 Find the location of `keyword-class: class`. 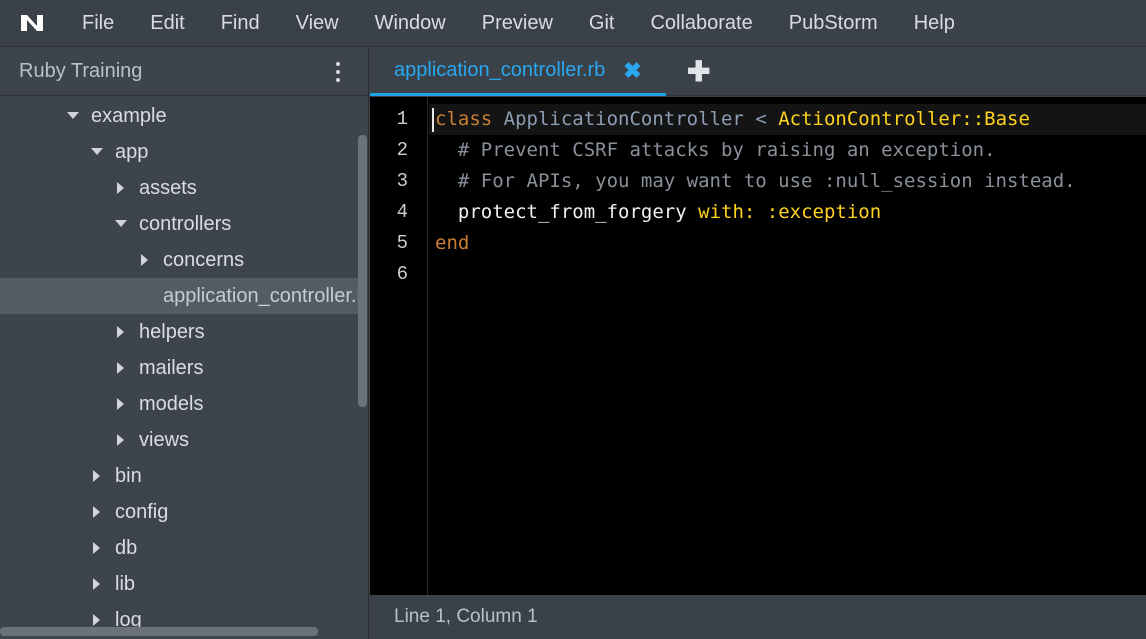

keyword-class: class is located at coordinates (464, 119).